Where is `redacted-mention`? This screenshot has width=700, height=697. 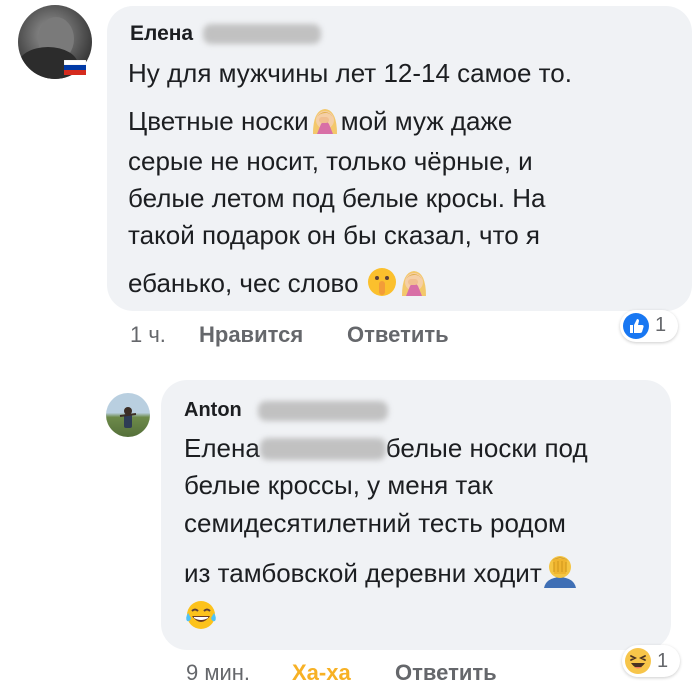 redacted-mention is located at coordinates (322, 449).